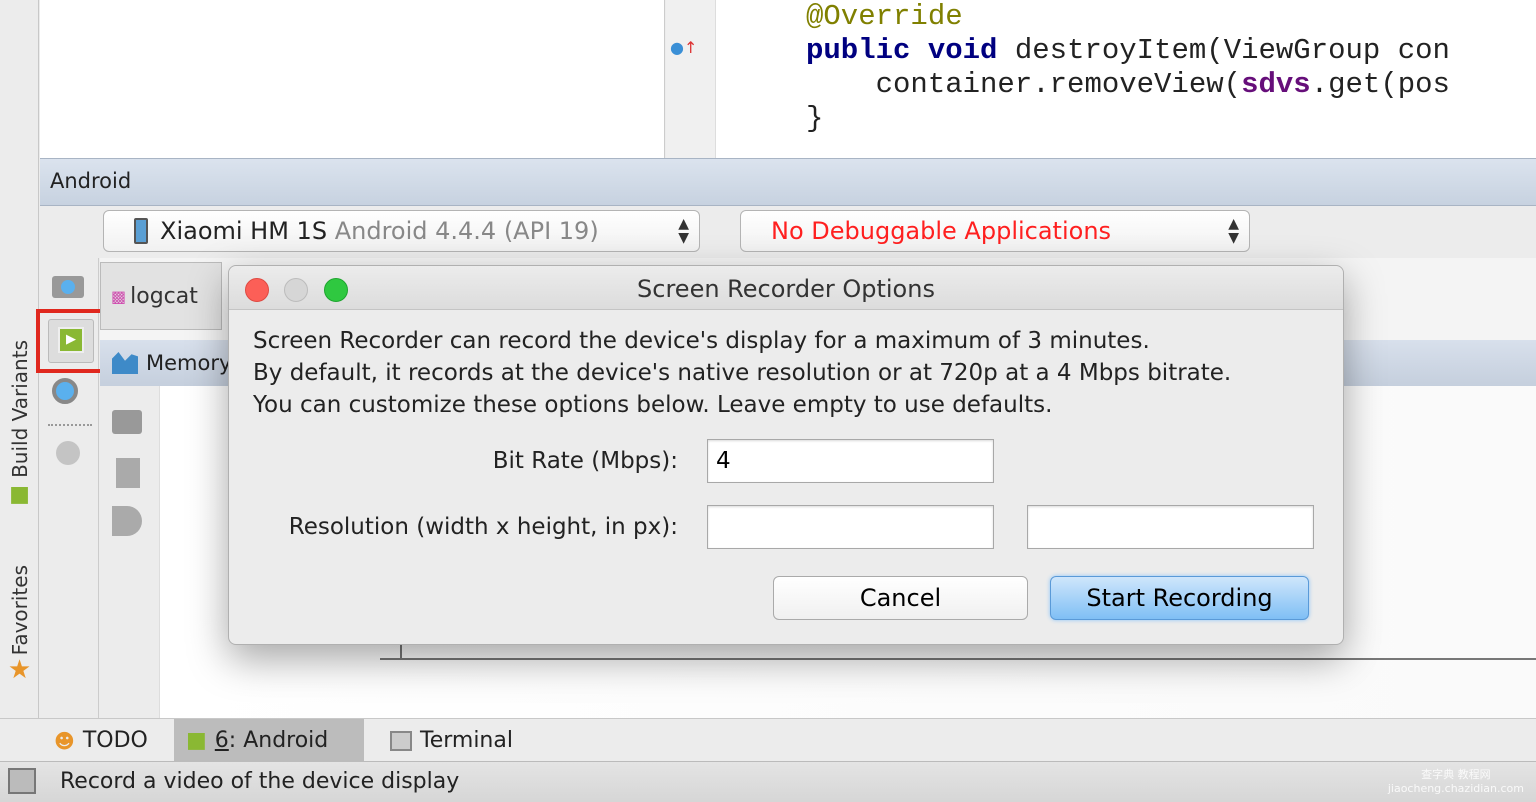 The width and height of the screenshot is (1536, 802). Describe the element at coordinates (19, 409) in the screenshot. I see `build-variants-label: Build Variants` at that location.